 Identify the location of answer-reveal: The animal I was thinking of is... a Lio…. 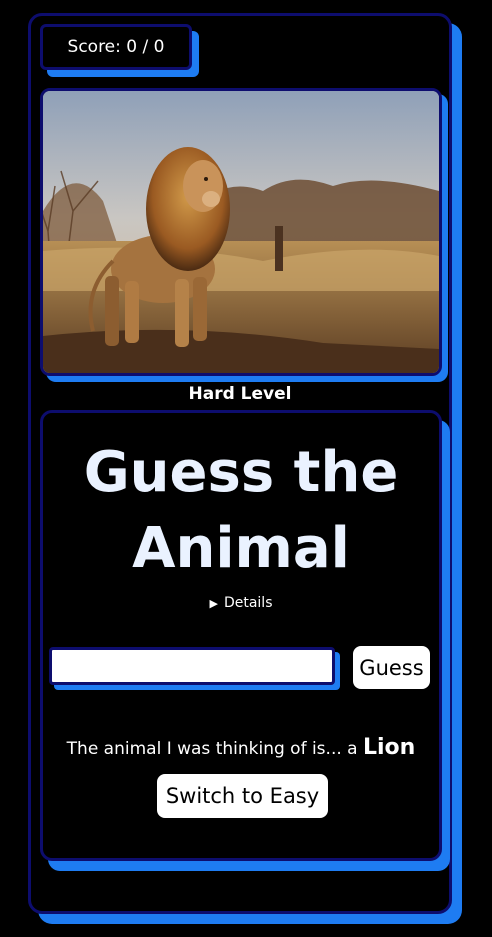
(241, 747).